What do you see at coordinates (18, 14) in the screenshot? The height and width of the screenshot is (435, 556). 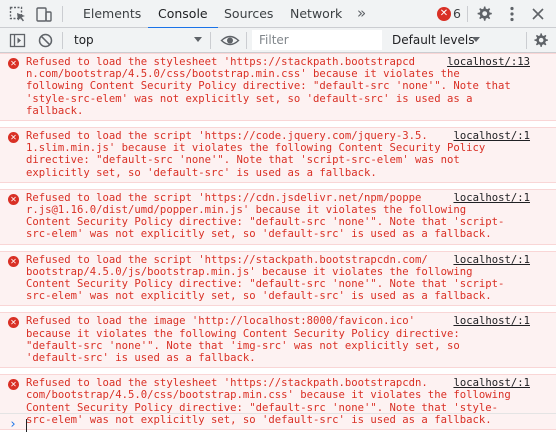 I see `inspect-element-icon` at bounding box center [18, 14].